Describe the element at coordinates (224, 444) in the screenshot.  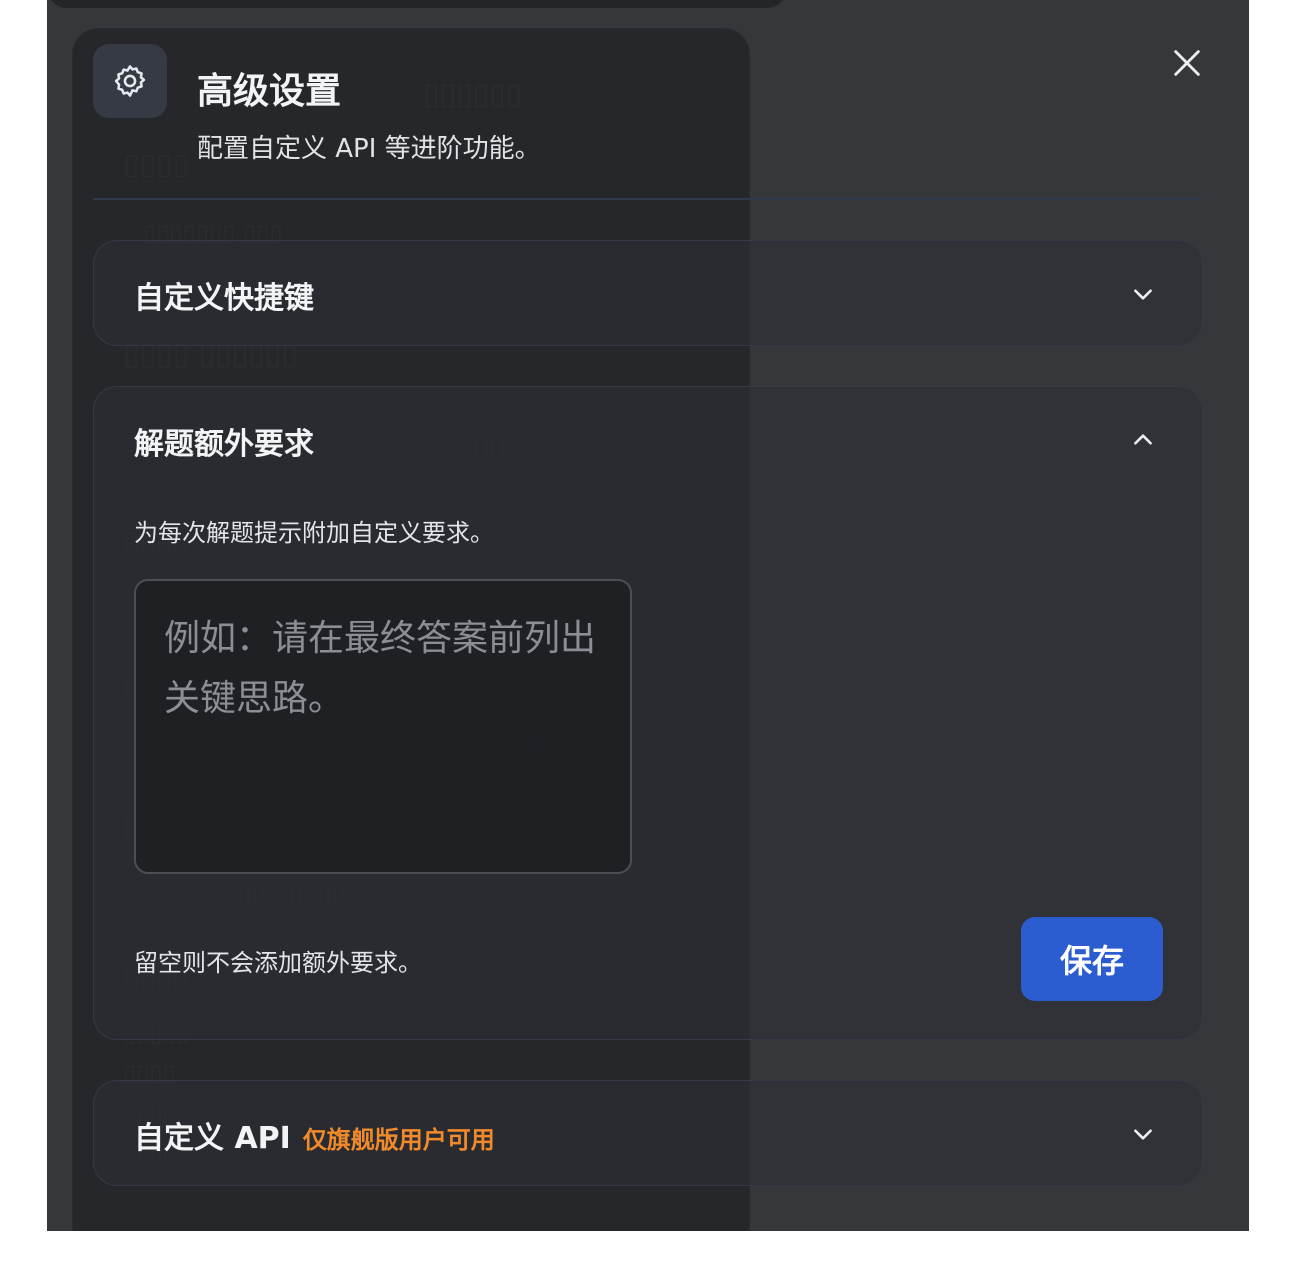
I see `extra-requirements-section-title: 解题额外要求` at that location.